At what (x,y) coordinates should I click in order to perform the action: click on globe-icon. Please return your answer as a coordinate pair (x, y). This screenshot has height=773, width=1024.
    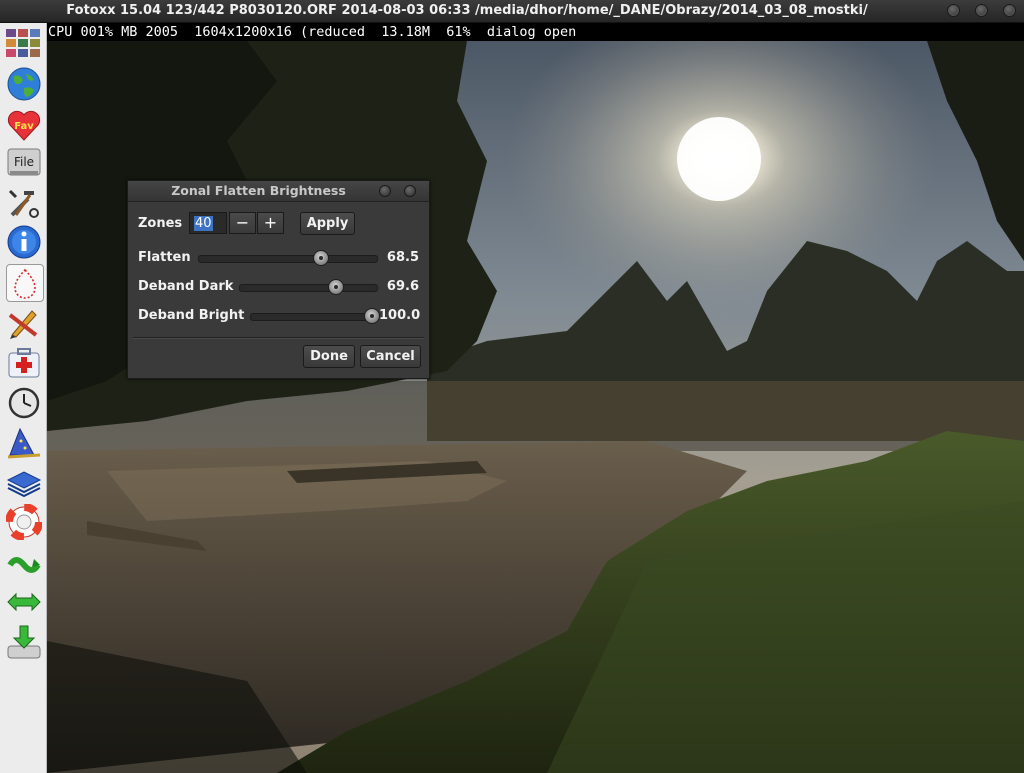
    Looking at the image, I should click on (24, 84).